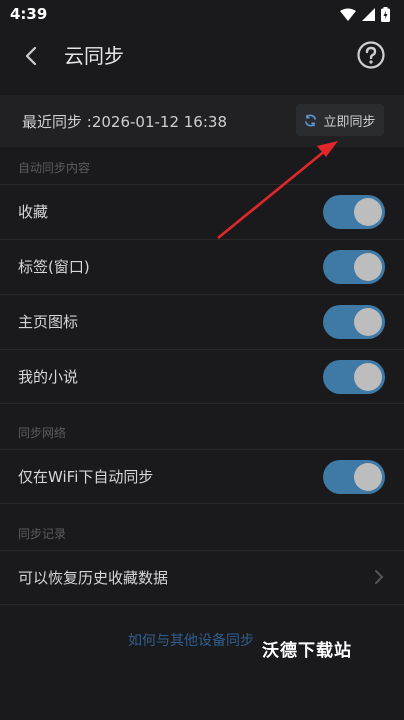  I want to click on section-header-network: 同步网络, so click(42, 433).